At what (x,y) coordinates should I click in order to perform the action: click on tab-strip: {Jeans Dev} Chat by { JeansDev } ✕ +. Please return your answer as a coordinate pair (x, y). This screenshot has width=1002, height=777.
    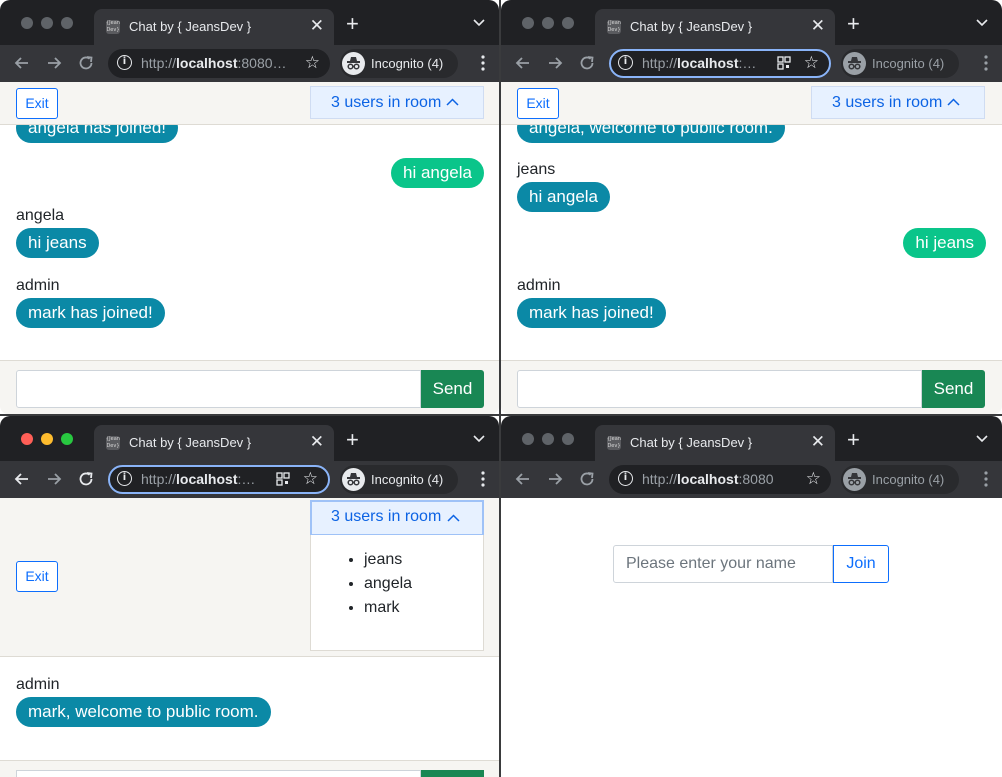
    Looking at the image, I should click on (751, 22).